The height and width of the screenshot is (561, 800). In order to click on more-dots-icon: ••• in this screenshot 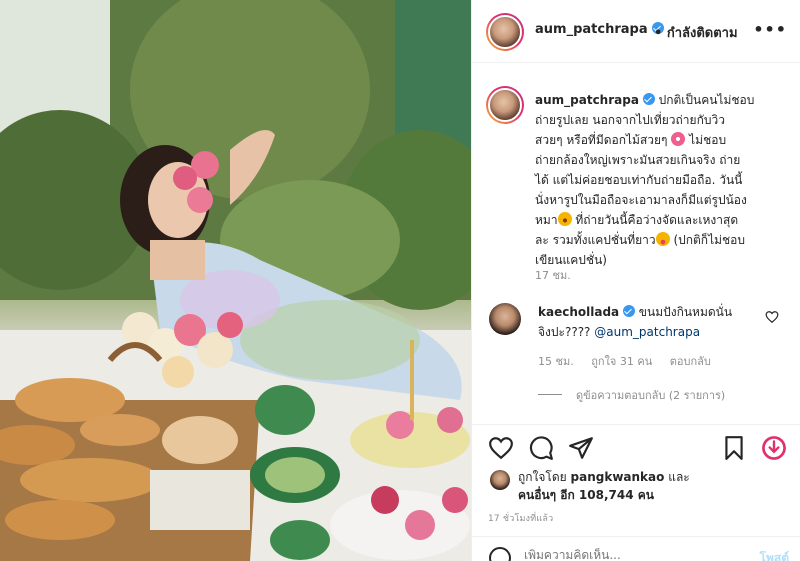, I will do `click(770, 29)`.